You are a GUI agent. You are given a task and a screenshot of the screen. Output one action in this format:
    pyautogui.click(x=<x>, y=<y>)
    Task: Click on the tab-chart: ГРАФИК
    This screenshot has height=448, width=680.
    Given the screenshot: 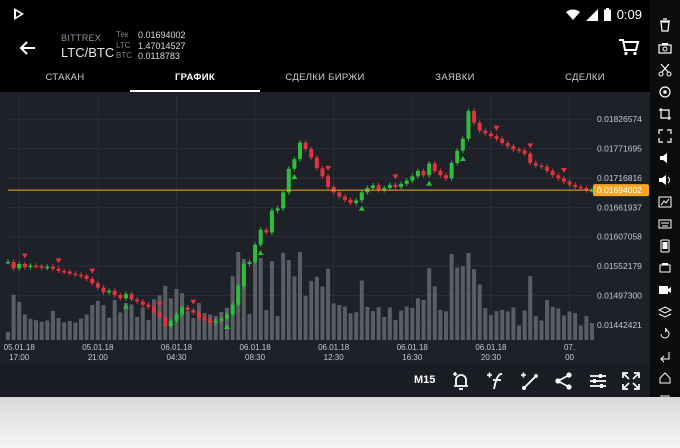 What is the action you would take?
    pyautogui.click(x=195, y=79)
    